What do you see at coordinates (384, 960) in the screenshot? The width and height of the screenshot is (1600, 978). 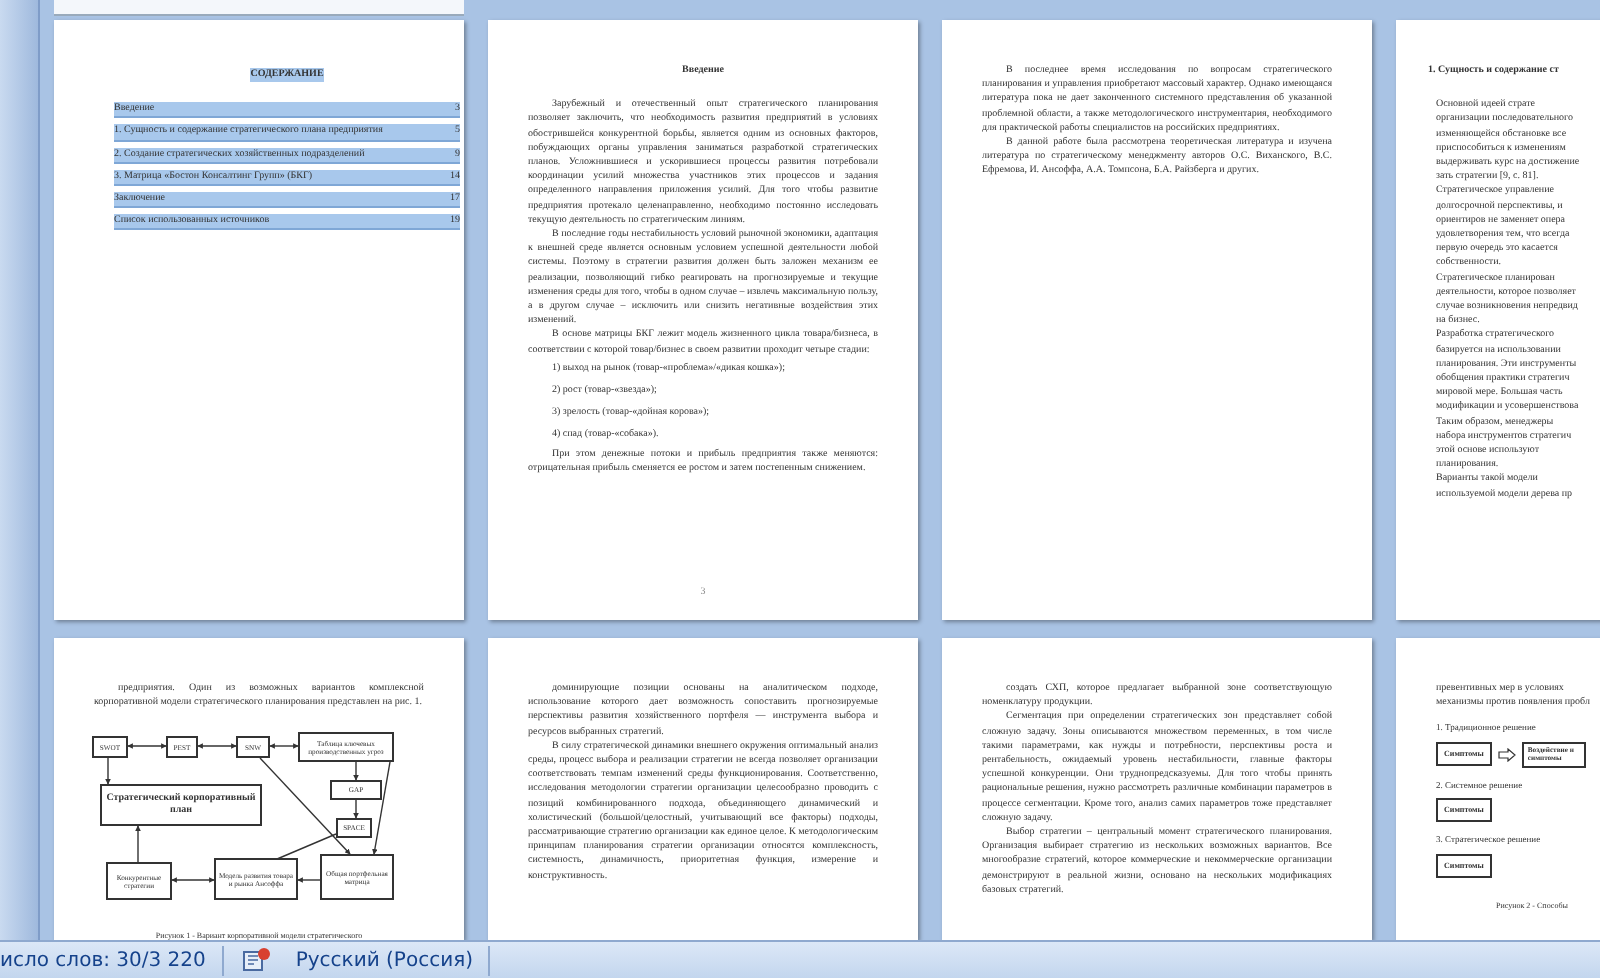 I see `language-indicator: Русский (Россия)` at bounding box center [384, 960].